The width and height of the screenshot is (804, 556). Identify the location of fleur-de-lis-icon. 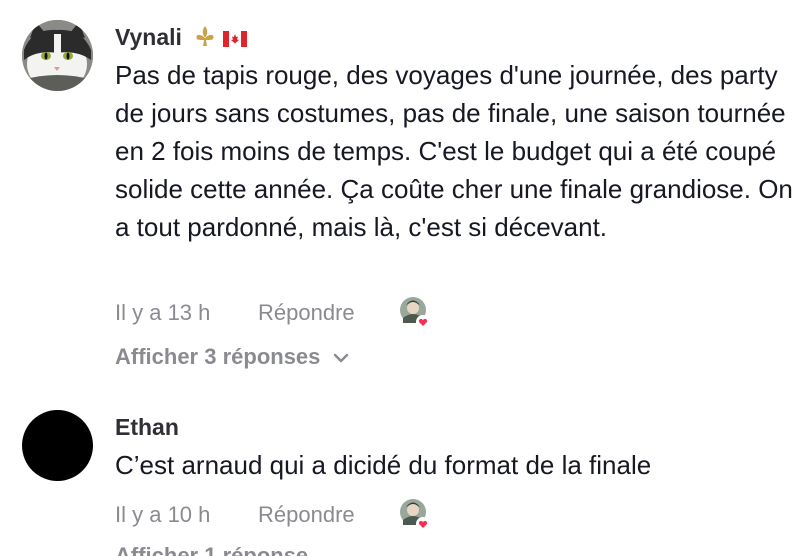
(205, 35).